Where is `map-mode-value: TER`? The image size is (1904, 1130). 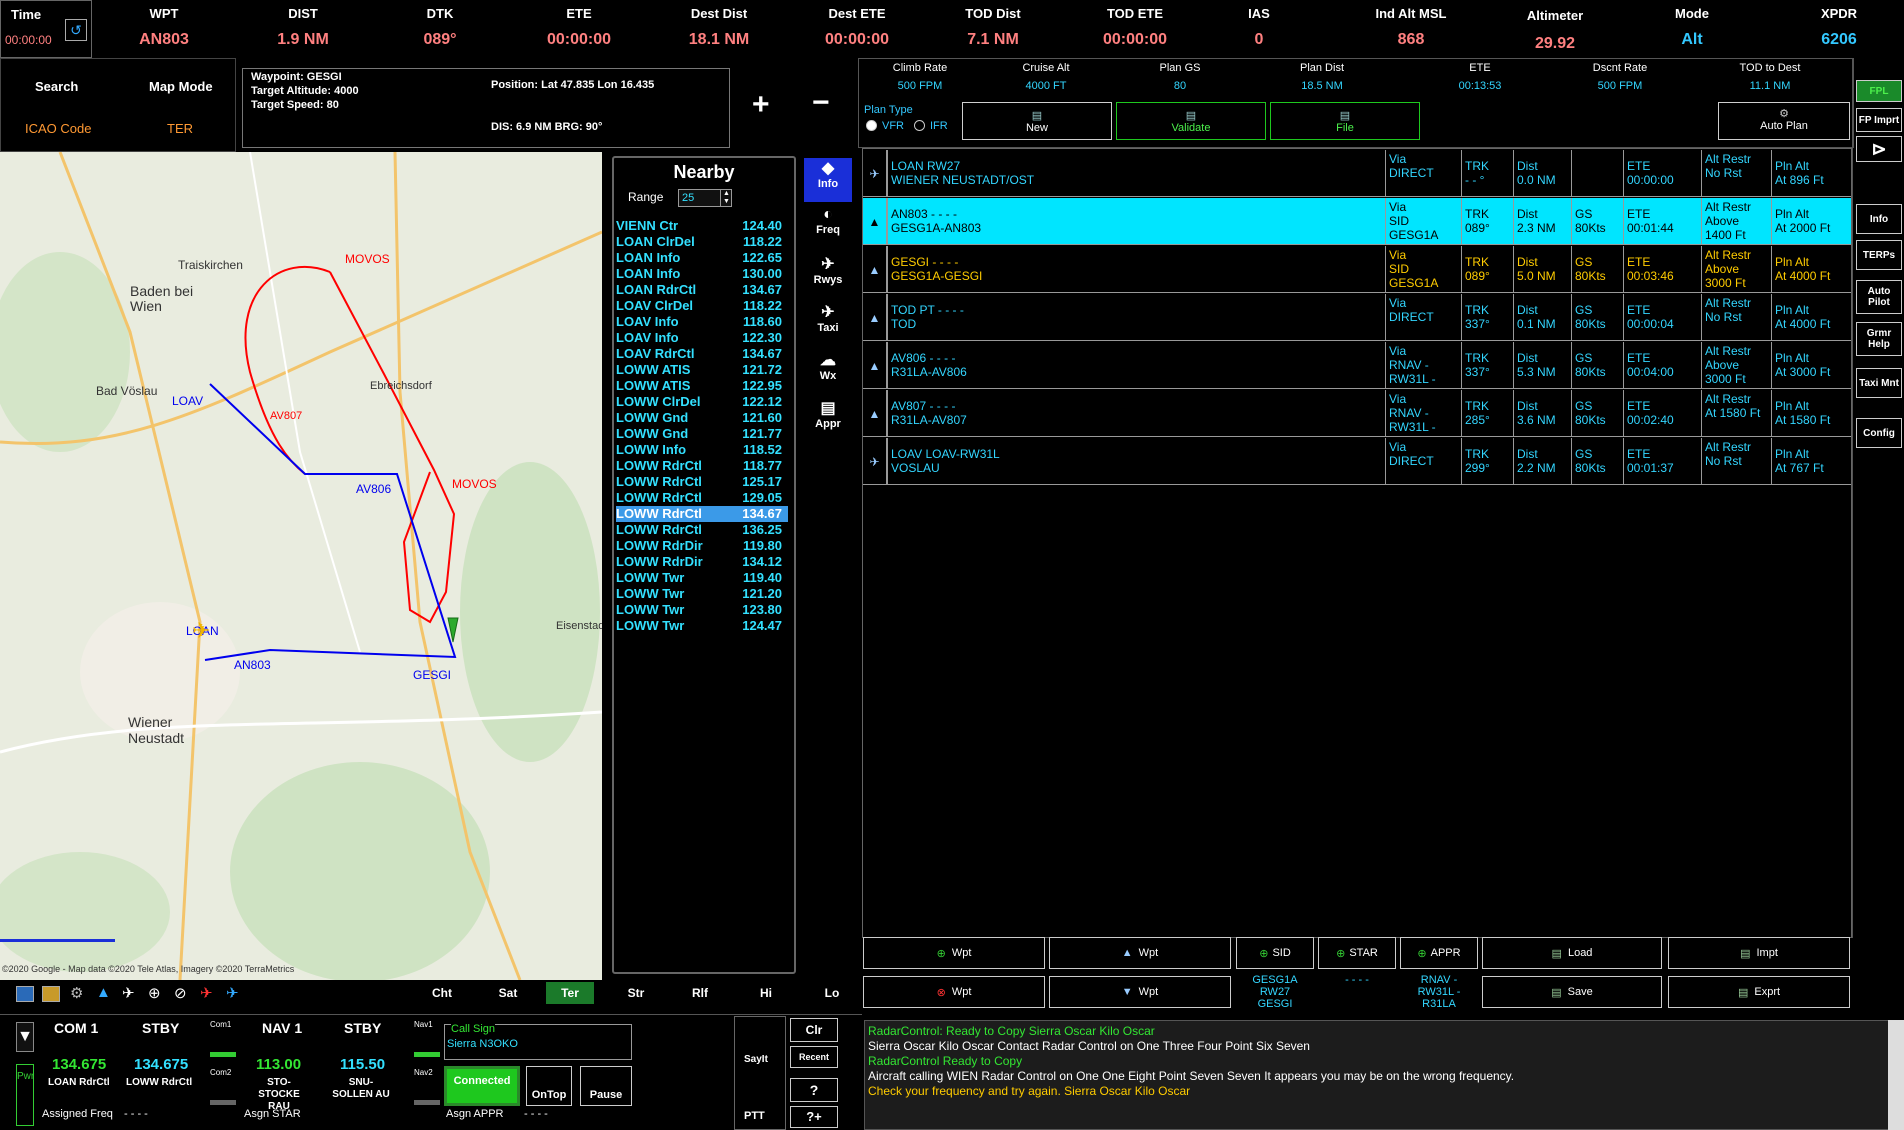 map-mode-value: TER is located at coordinates (180, 128).